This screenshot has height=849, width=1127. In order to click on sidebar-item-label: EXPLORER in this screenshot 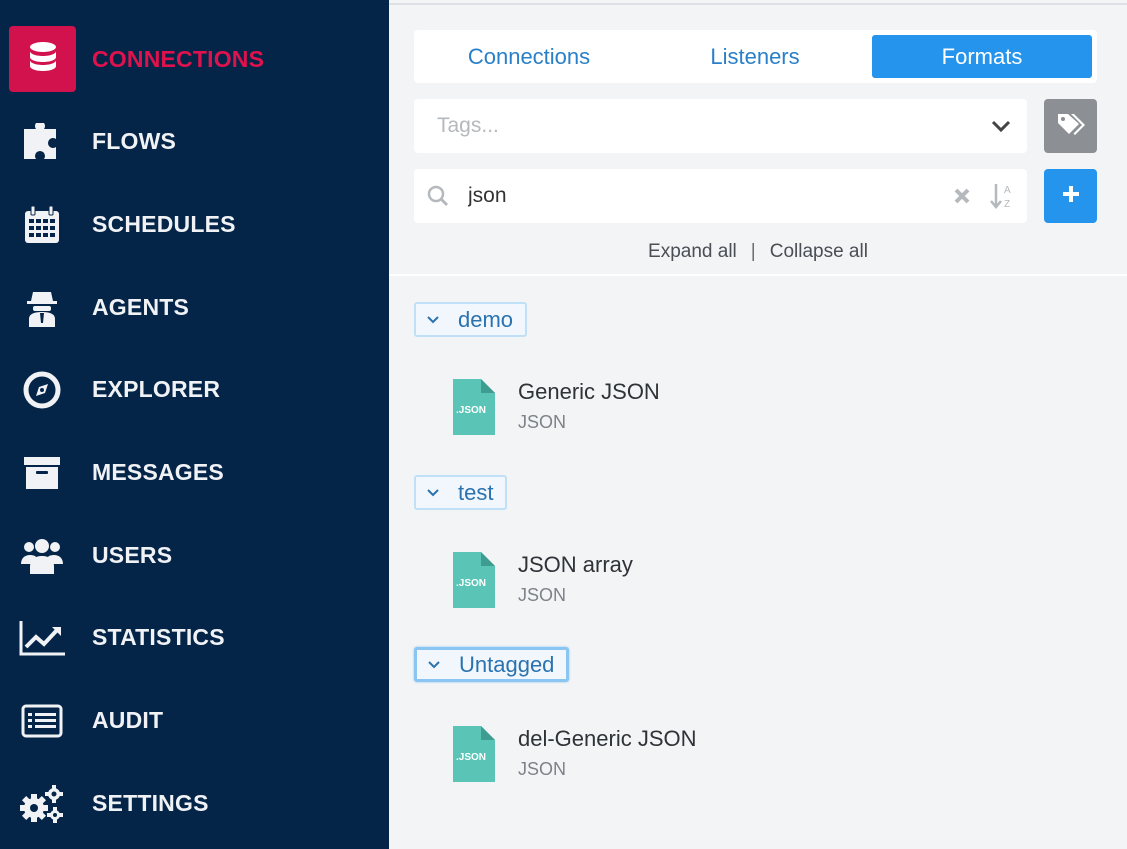, I will do `click(156, 389)`.